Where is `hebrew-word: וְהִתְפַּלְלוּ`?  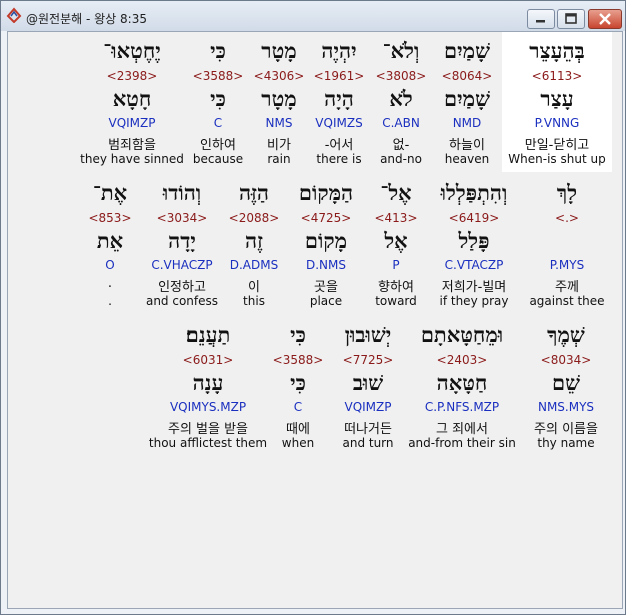 hebrew-word: וְהִתְפַּלְלוּ is located at coordinates (474, 192).